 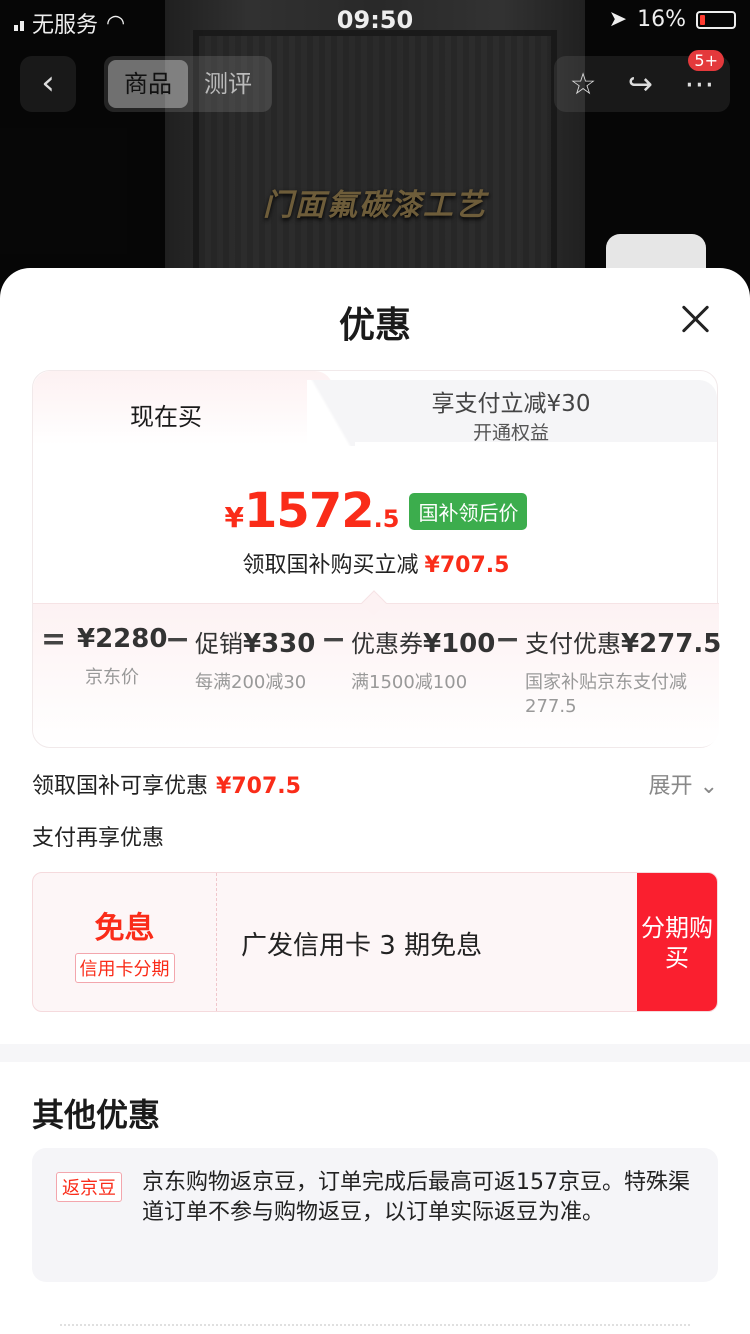 I want to click on tab-buy-now-label: 现在买, so click(x=166, y=417).